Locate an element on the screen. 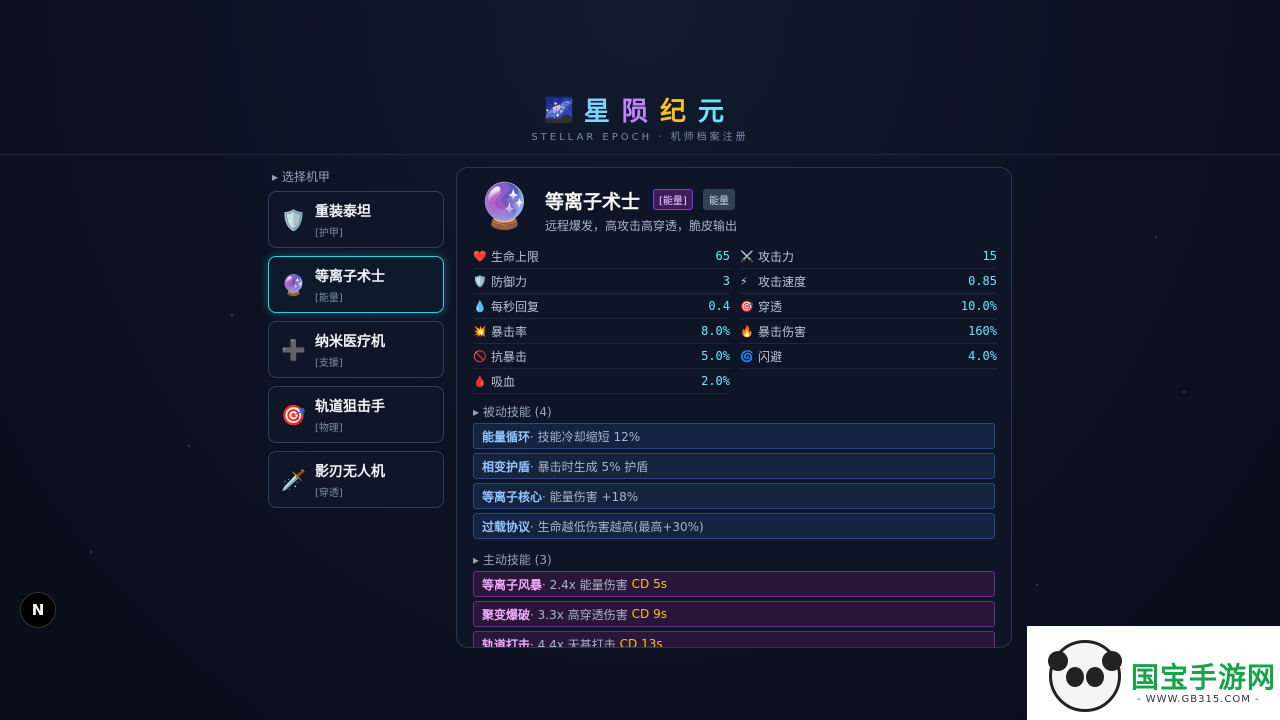 The height and width of the screenshot is (720, 1280). stat-crit-resist: 🚫 抗暴击 5.0% is located at coordinates (601, 356).